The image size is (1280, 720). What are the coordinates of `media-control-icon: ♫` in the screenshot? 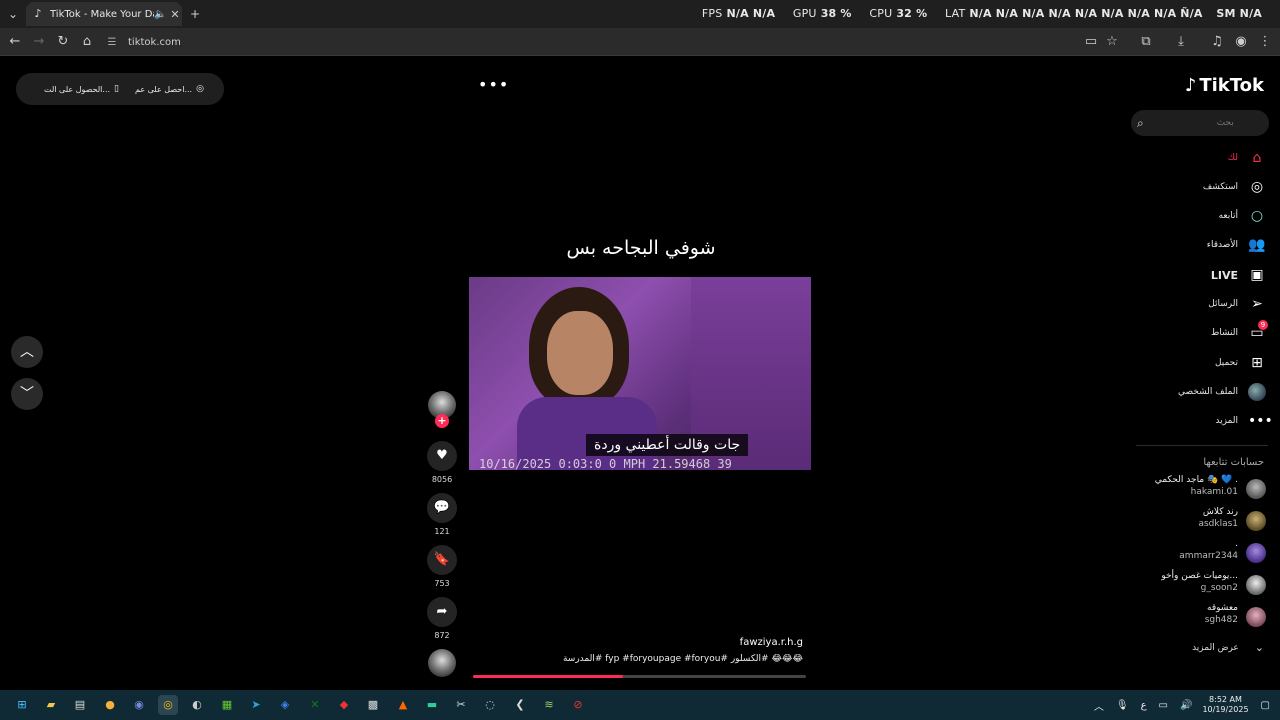 It's located at (1217, 42).